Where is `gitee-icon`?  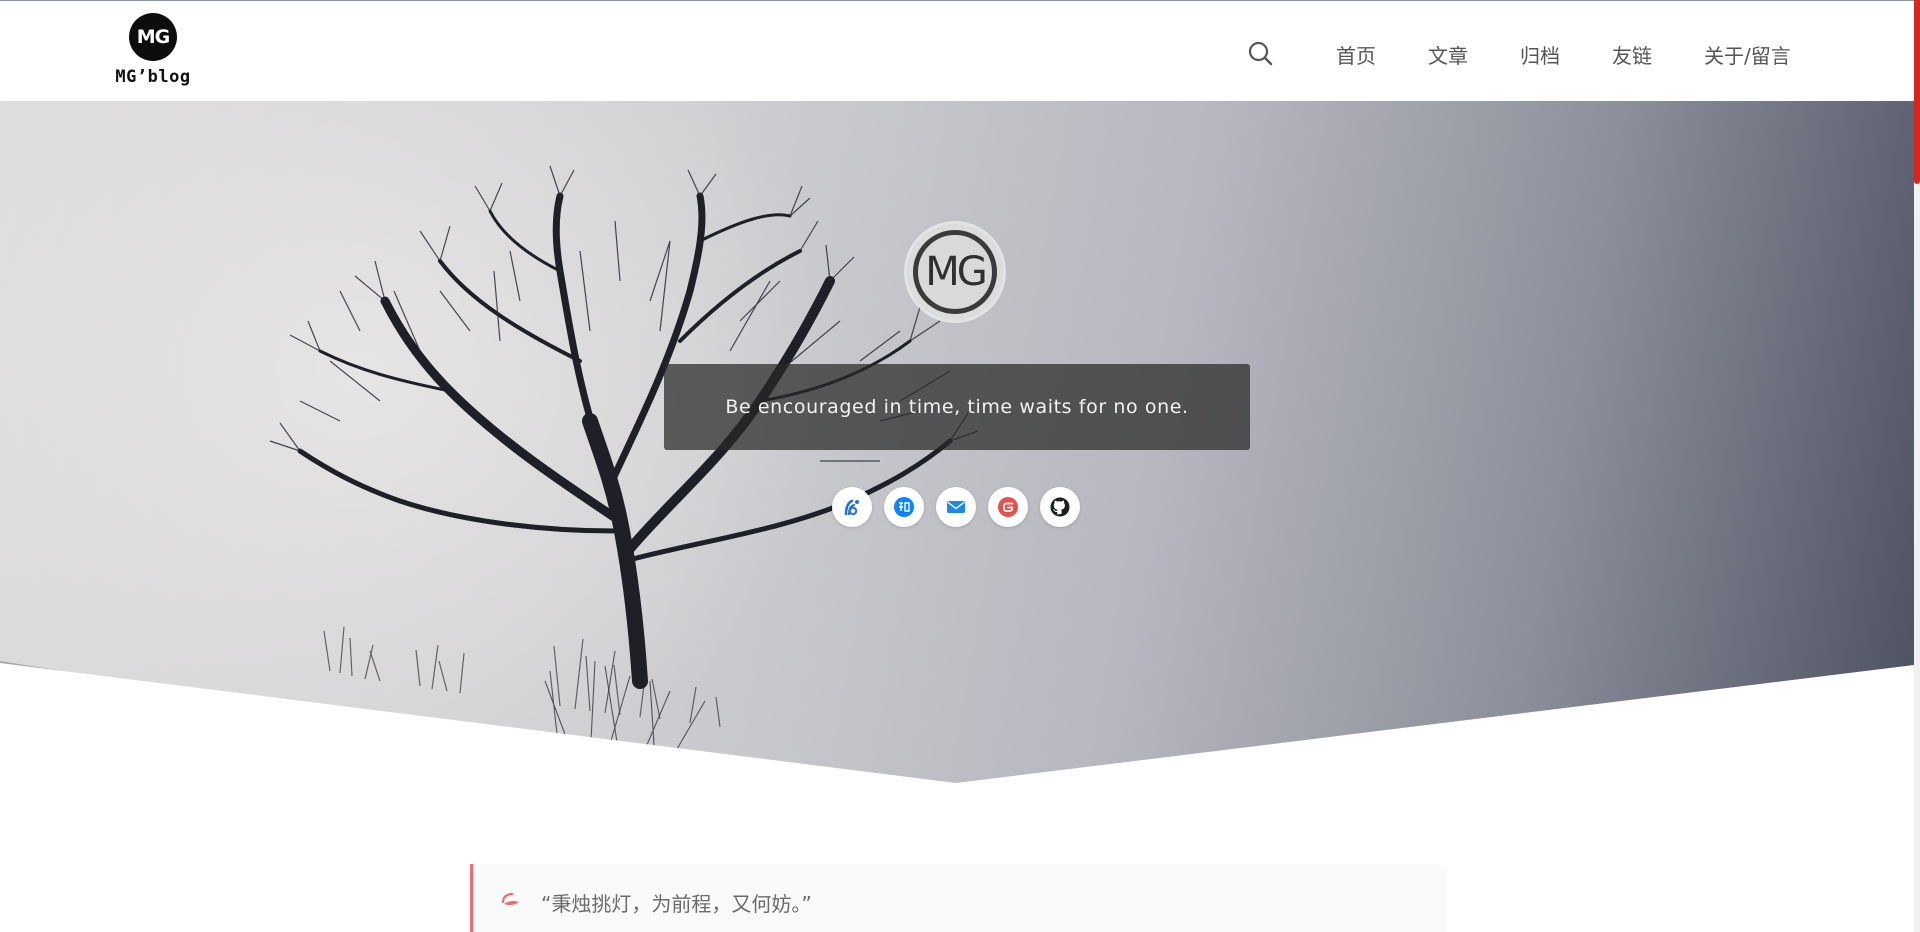
gitee-icon is located at coordinates (1008, 507).